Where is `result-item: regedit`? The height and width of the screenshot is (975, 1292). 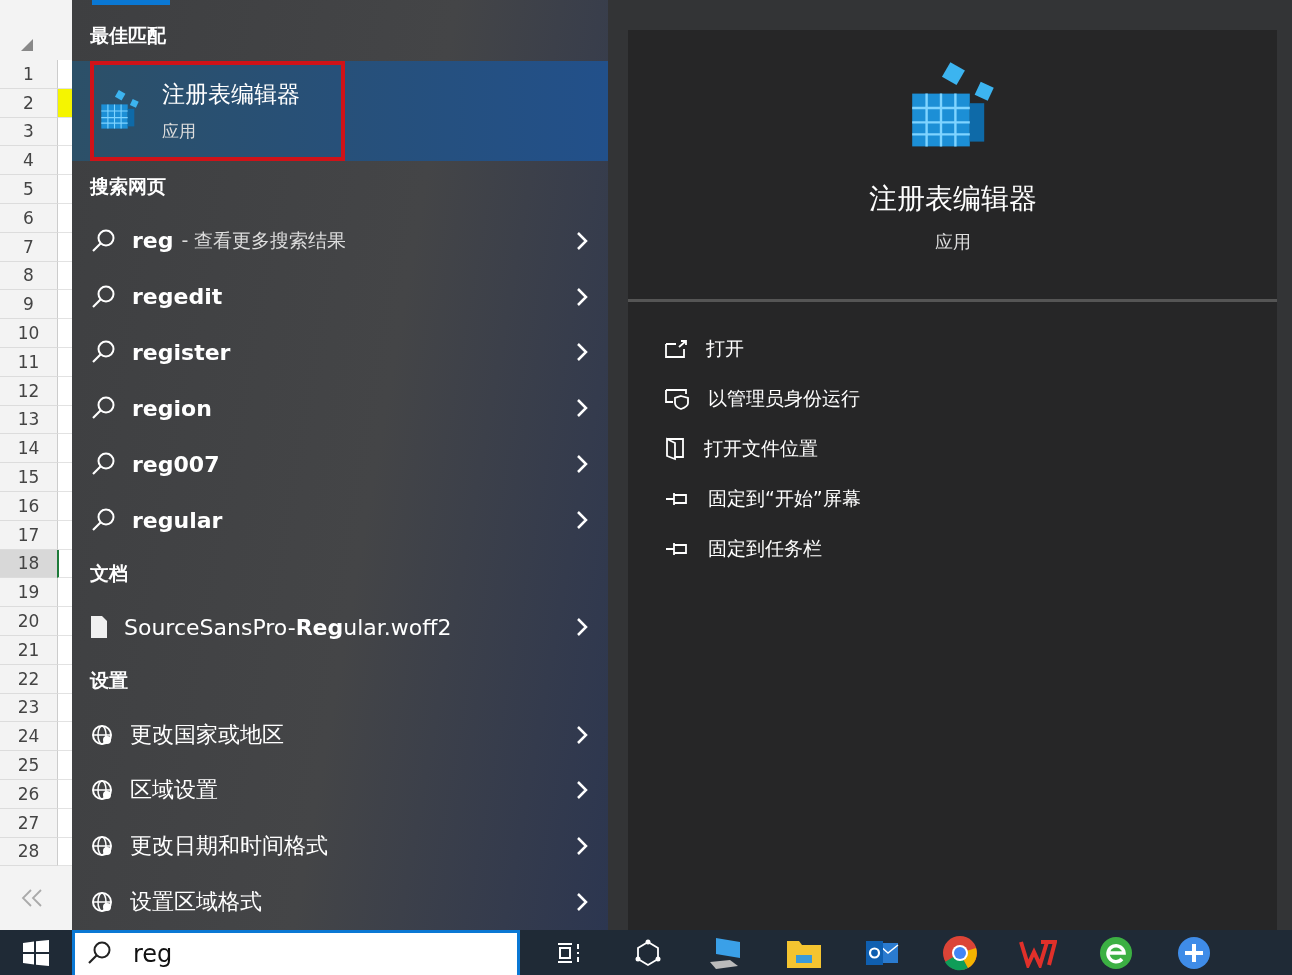
result-item: regedit is located at coordinates (340, 296).